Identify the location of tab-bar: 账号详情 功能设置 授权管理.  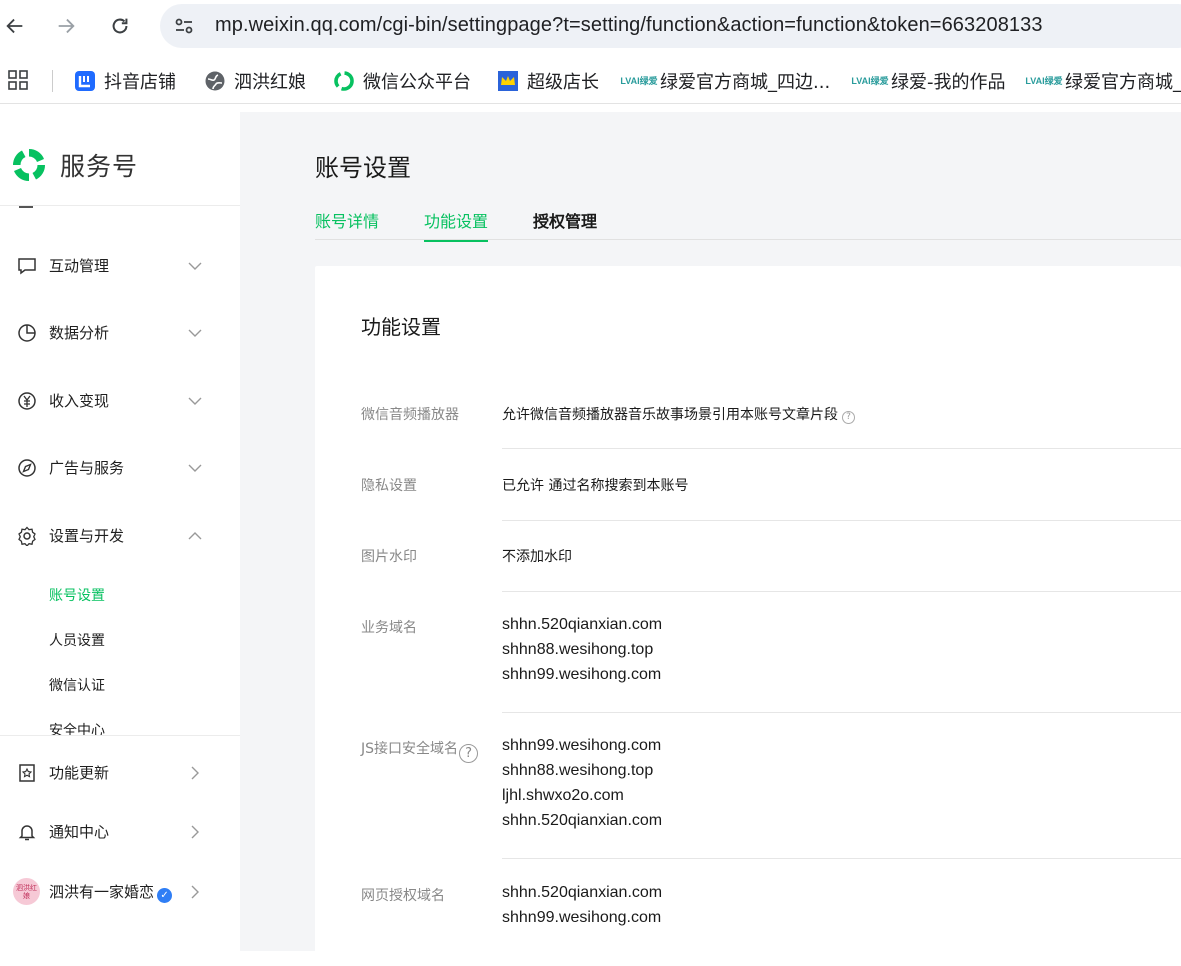
(748, 225).